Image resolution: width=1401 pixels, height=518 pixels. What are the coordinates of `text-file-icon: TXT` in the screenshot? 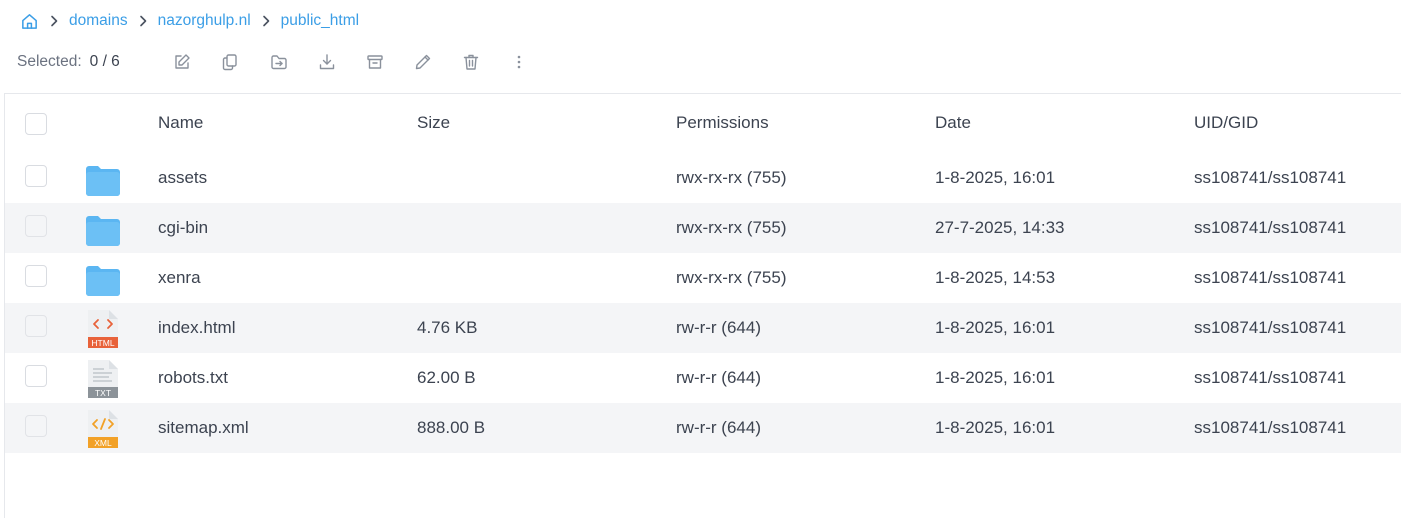 It's located at (103, 379).